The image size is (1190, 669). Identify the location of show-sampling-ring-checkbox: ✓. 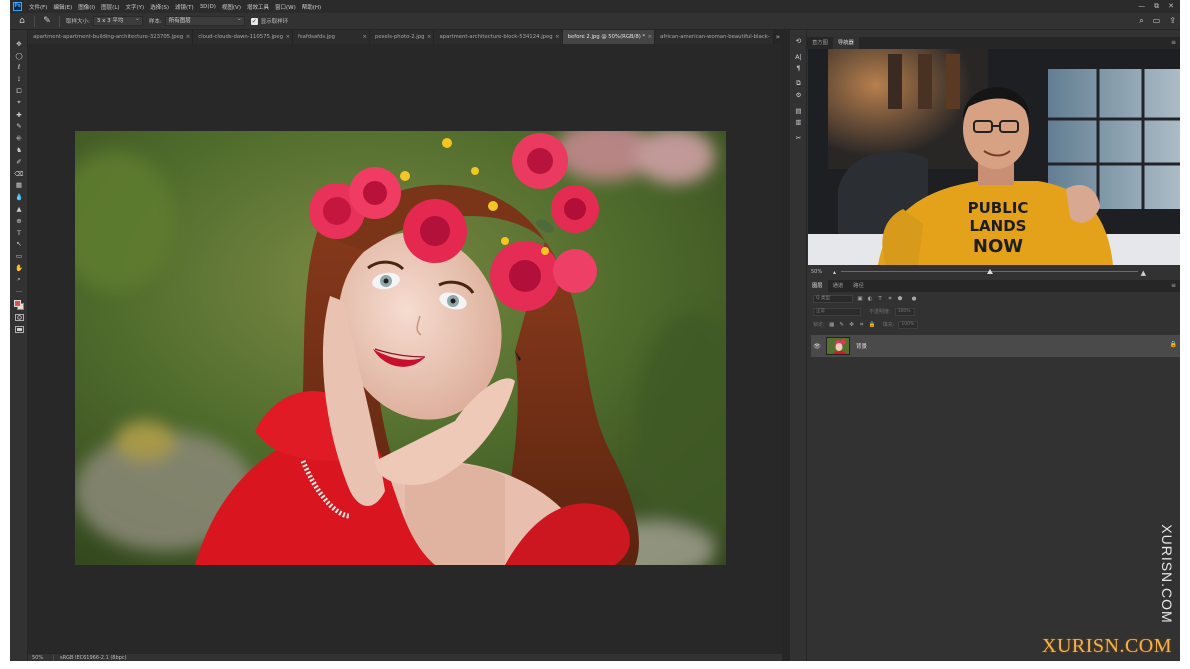
(254, 21).